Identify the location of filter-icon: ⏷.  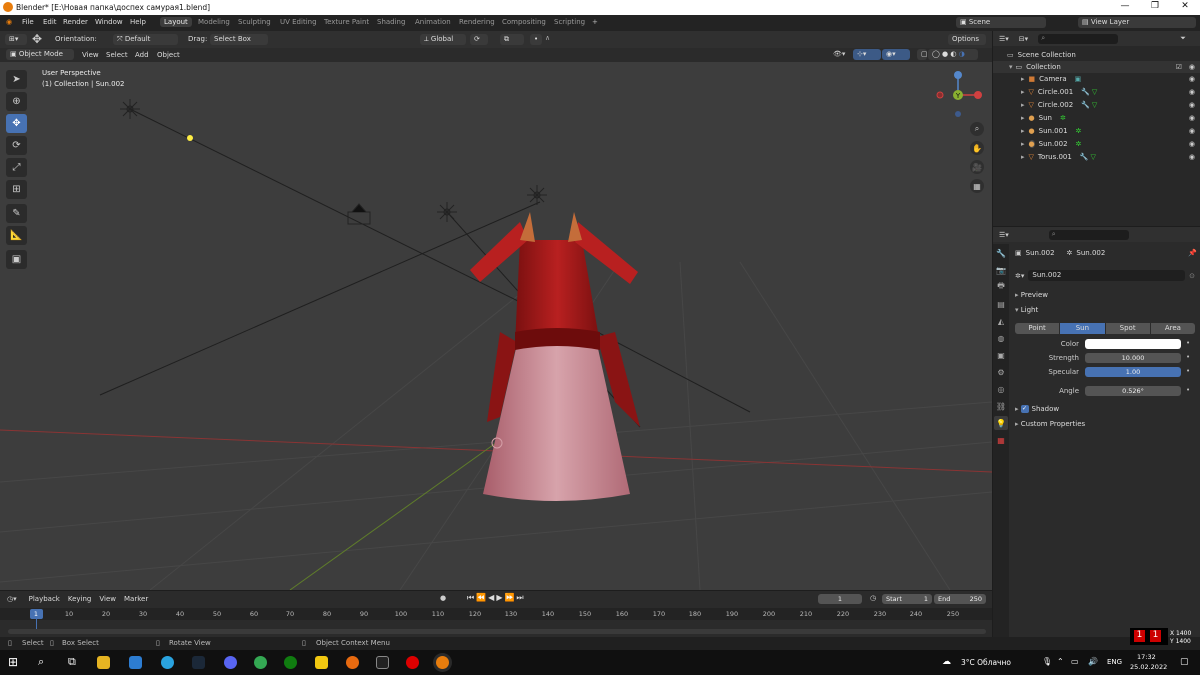
(1183, 38).